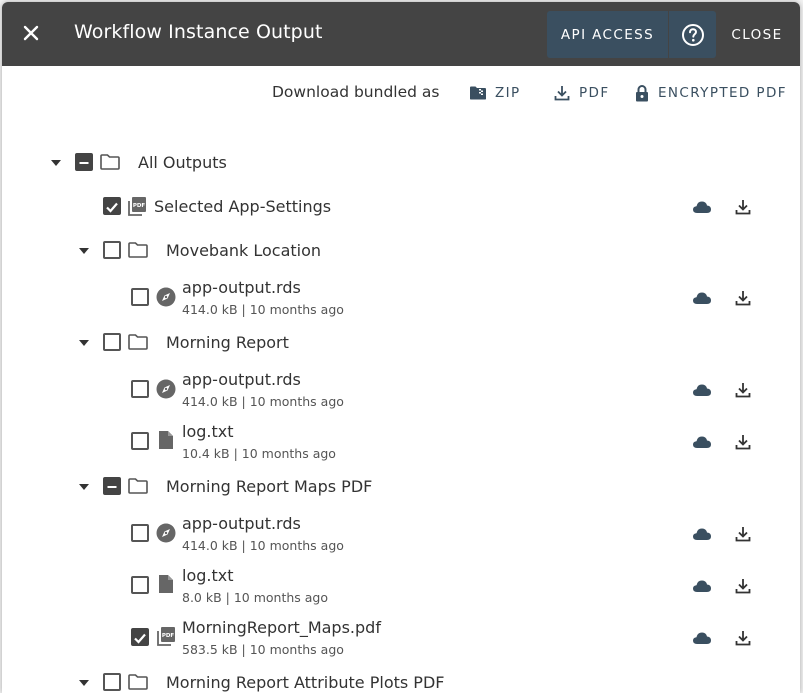 The image size is (803, 693). I want to click on help-button, so click(692, 34).